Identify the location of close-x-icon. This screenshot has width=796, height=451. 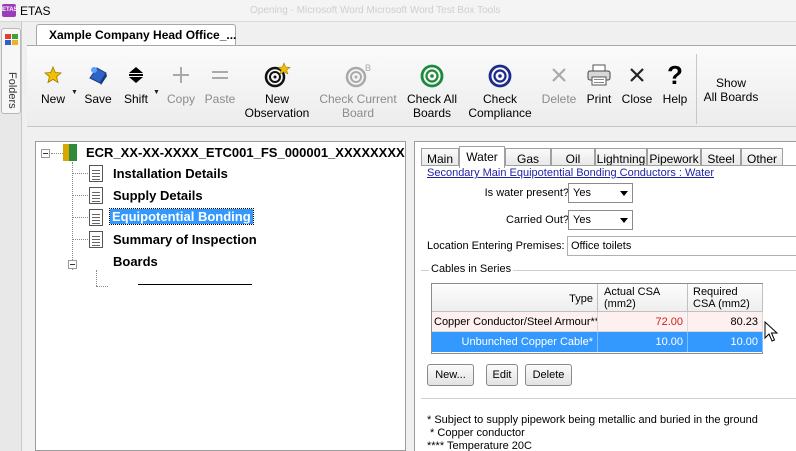
(637, 75).